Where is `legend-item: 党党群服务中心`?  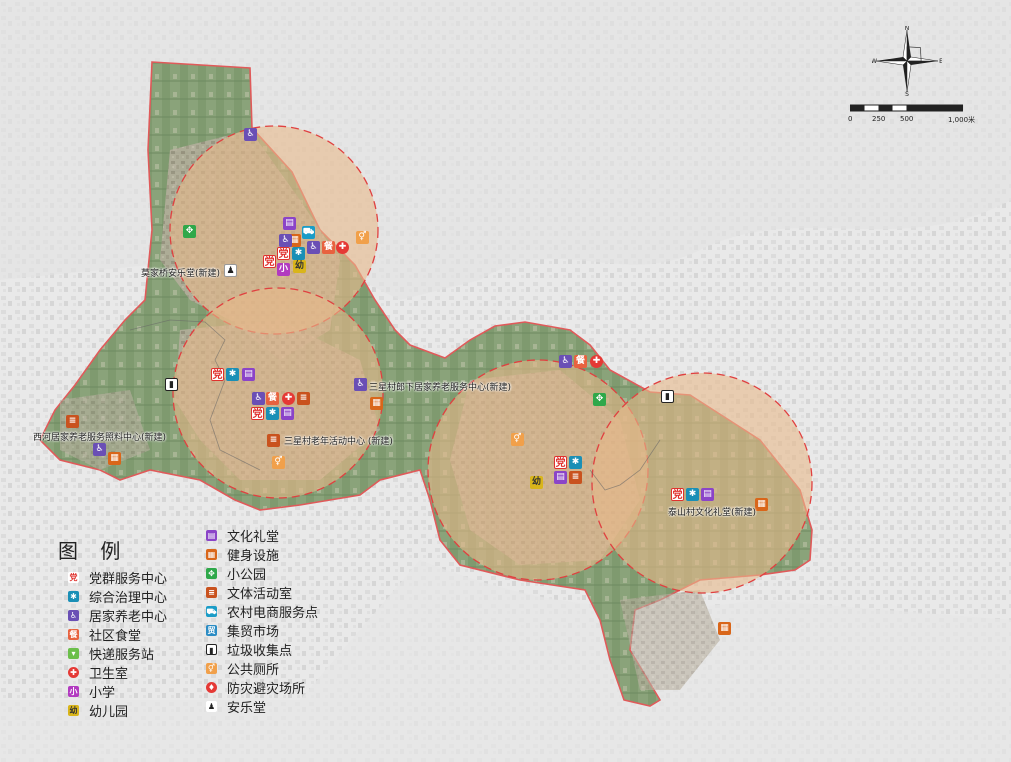
legend-item: 党党群服务中心 is located at coordinates (118, 579).